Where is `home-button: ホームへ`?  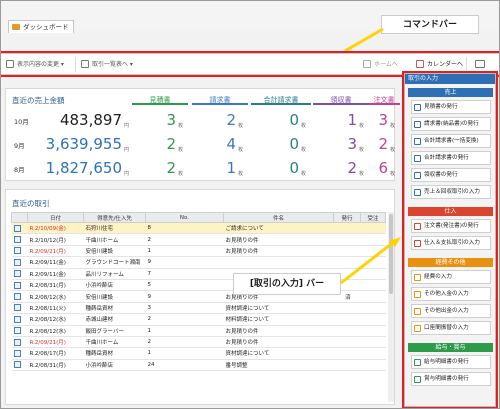 home-button: ホームへ is located at coordinates (380, 64).